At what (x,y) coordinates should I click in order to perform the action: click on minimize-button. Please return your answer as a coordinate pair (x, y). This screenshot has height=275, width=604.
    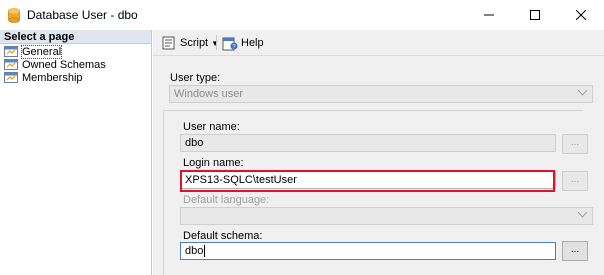
    Looking at the image, I should click on (489, 15).